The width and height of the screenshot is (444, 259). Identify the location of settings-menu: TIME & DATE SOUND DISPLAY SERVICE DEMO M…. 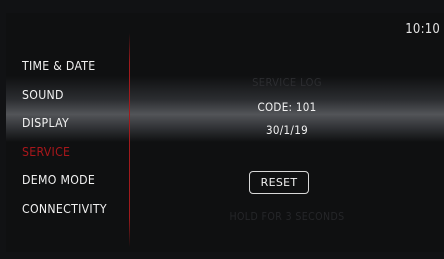
(64, 144).